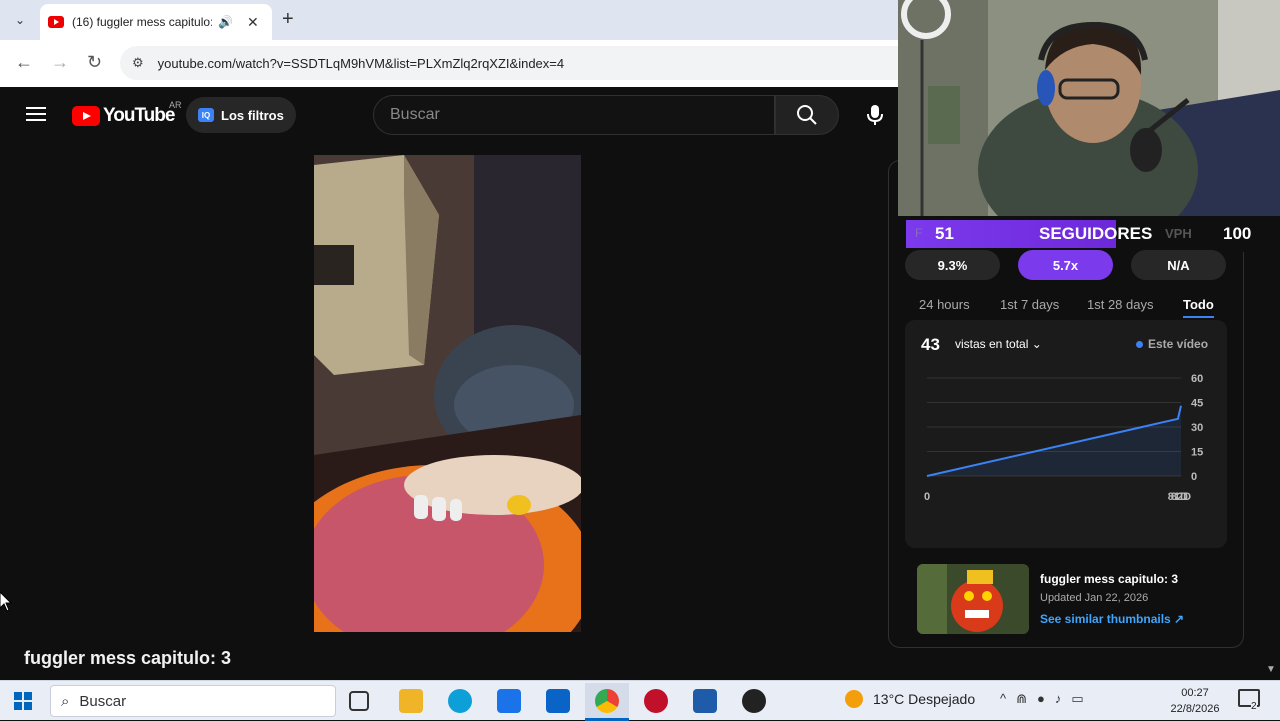 The width and height of the screenshot is (1280, 721). Describe the element at coordinates (930, 345) in the screenshot. I see `views-total: 43` at that location.